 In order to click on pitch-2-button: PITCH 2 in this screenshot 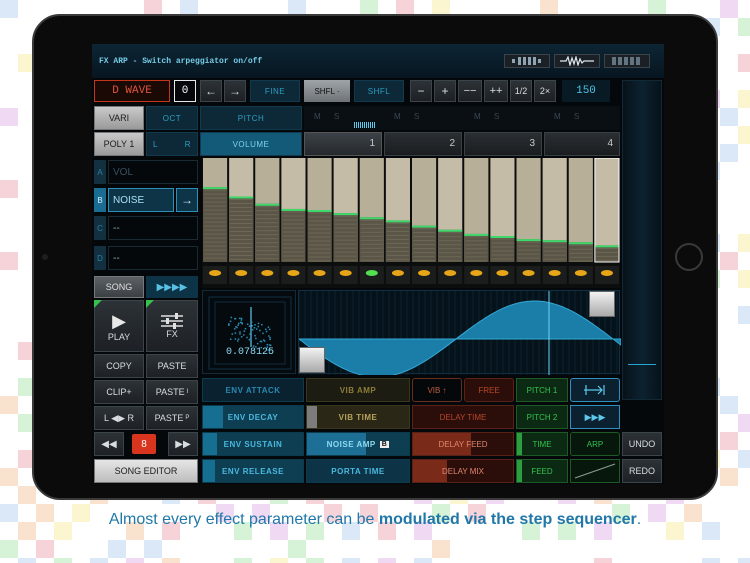, I will do `click(542, 417)`.